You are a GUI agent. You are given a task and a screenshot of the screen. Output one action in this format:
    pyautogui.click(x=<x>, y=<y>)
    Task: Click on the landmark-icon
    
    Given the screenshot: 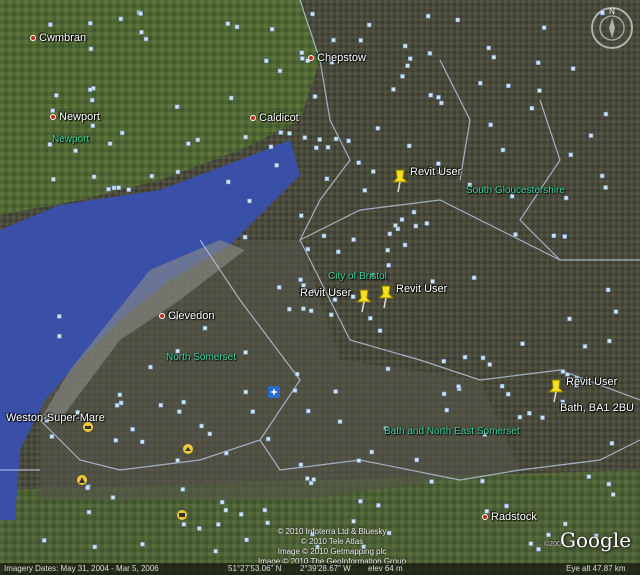 What is the action you would take?
    pyautogui.click(x=82, y=480)
    